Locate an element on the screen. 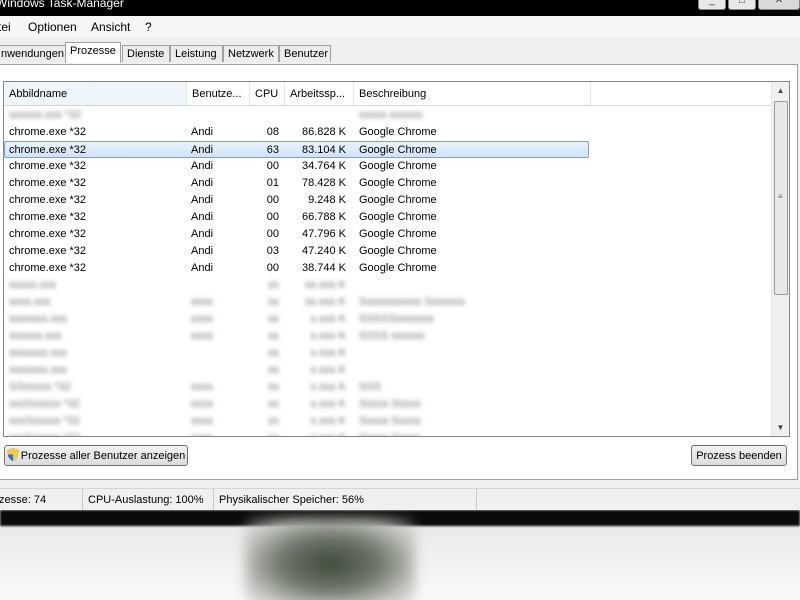  column-label: Abbildname is located at coordinates (38, 94).